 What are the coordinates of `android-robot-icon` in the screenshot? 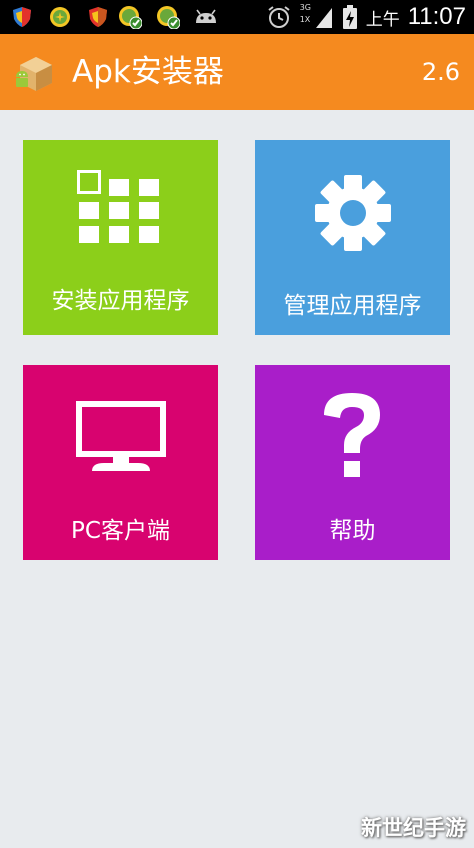 It's located at (206, 16).